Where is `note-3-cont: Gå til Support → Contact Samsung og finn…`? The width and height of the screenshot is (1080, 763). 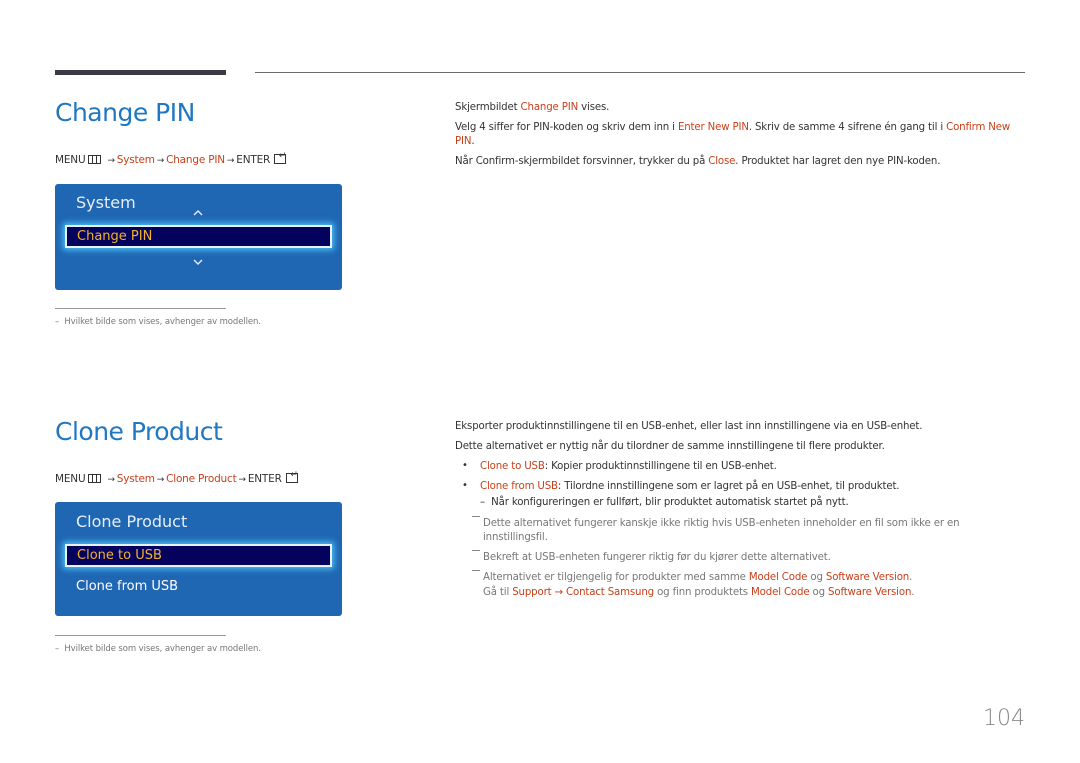
note-3-cont: Gå til Support → Contact Samsung og finn… is located at coordinates (699, 592).